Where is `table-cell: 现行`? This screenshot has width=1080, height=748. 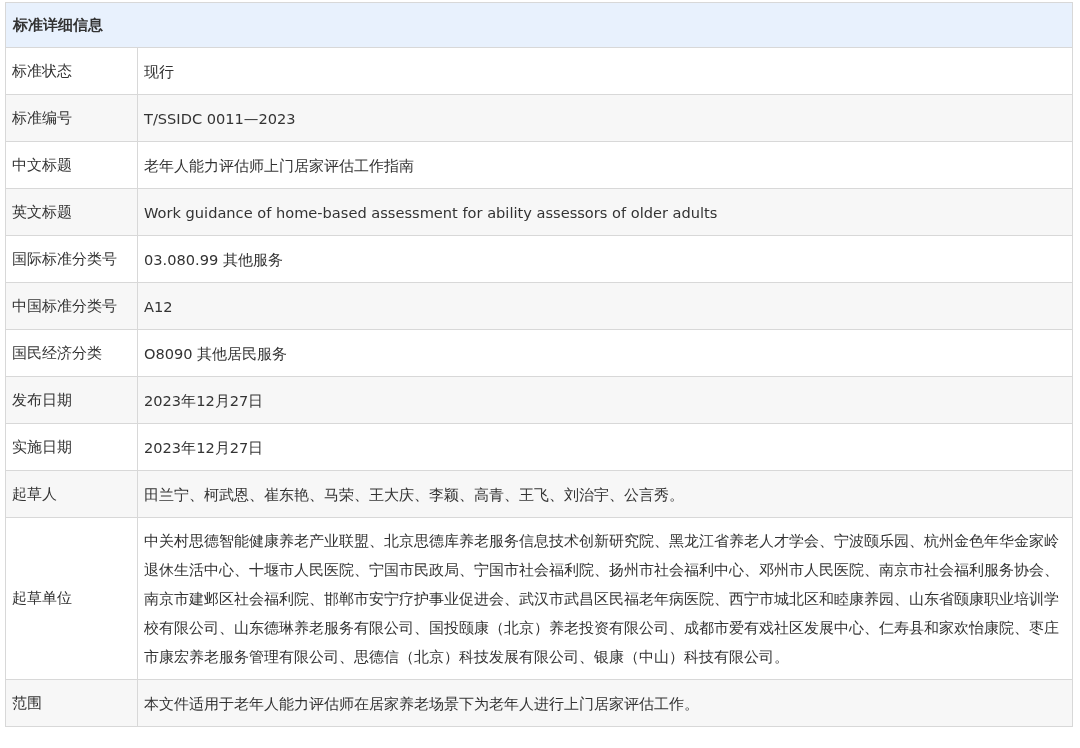 table-cell: 现行 is located at coordinates (605, 71).